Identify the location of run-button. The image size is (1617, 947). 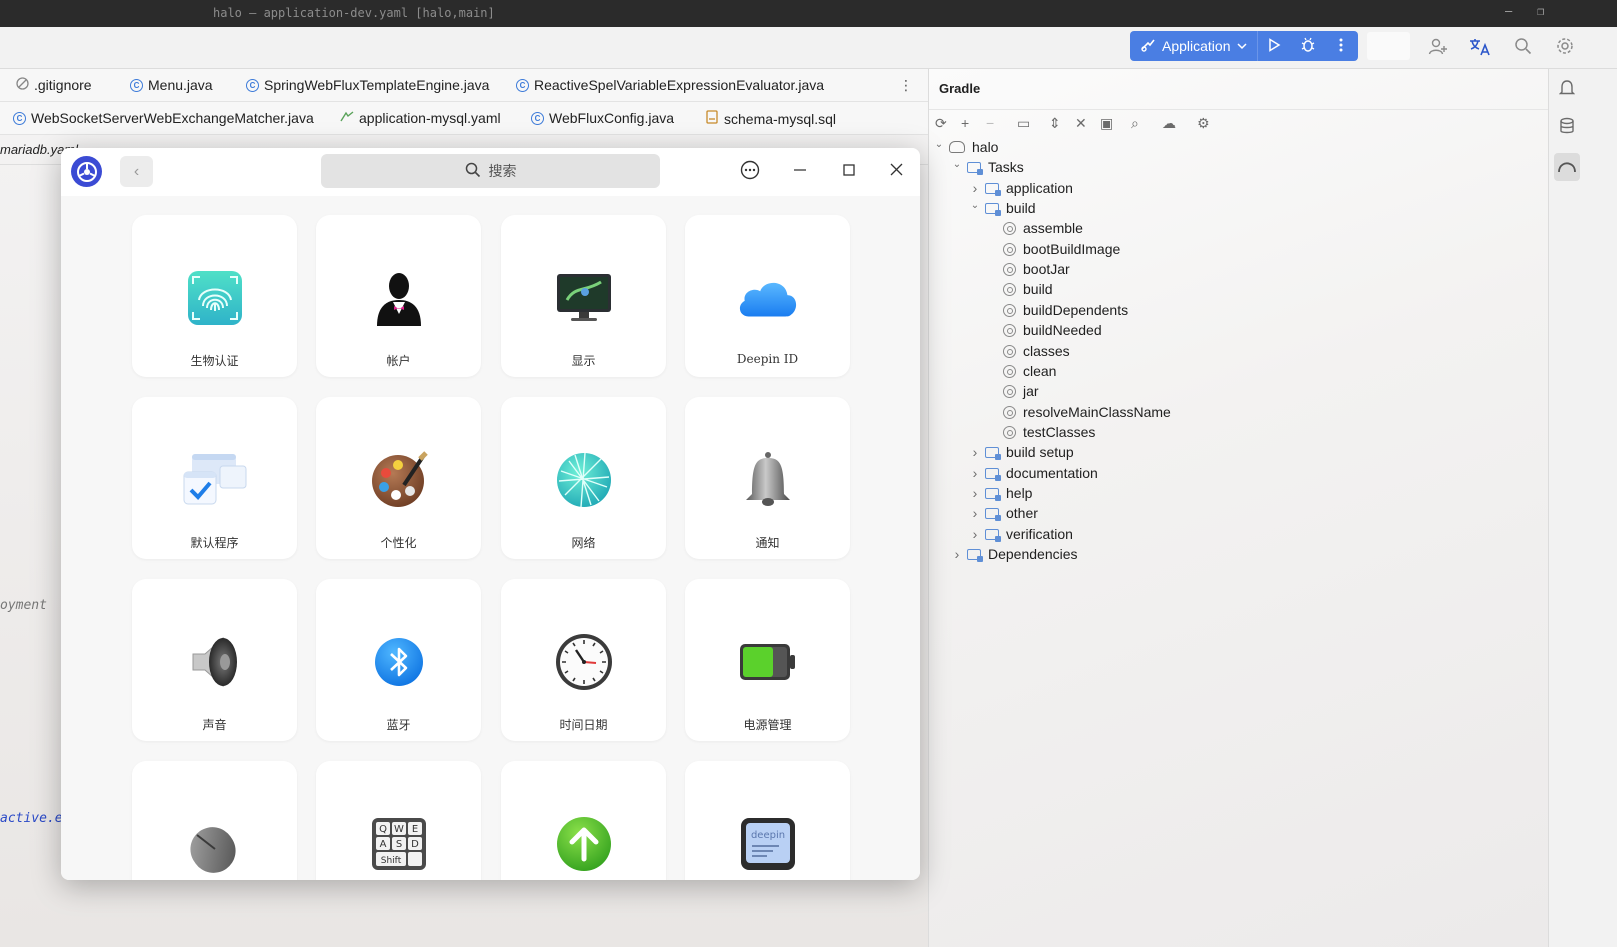
(1275, 46).